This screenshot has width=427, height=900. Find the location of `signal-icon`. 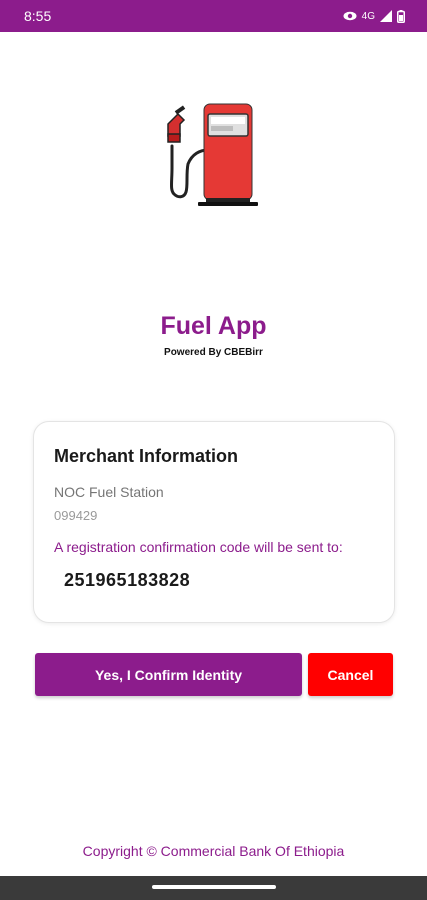

signal-icon is located at coordinates (386, 16).